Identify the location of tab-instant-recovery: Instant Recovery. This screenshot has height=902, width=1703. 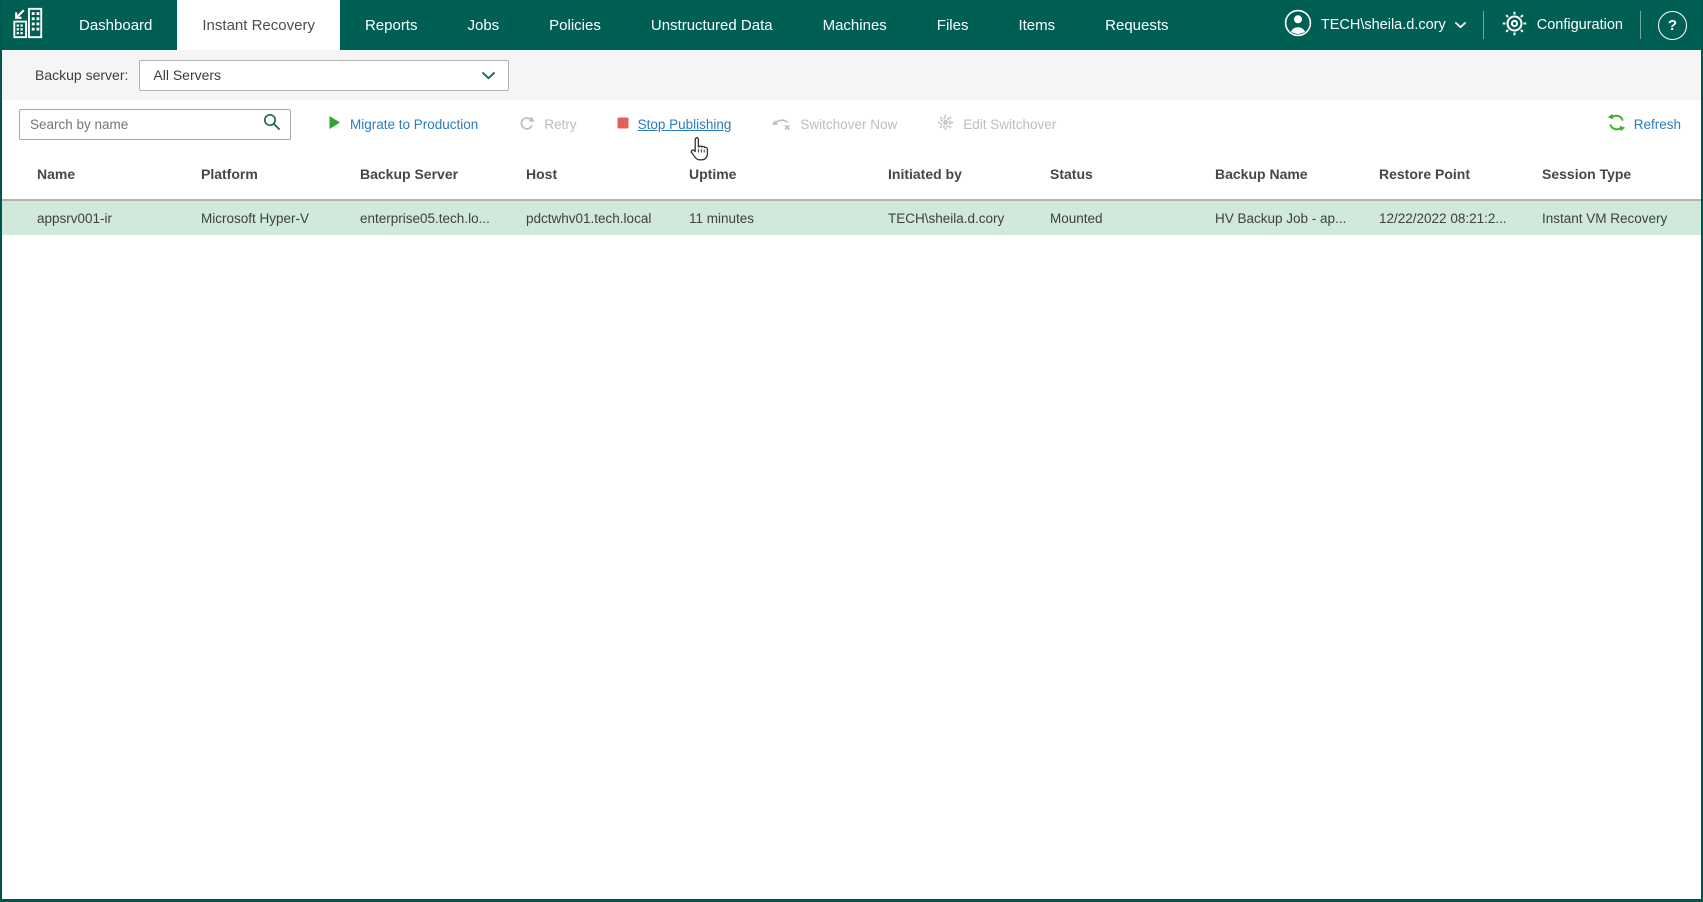
(258, 25).